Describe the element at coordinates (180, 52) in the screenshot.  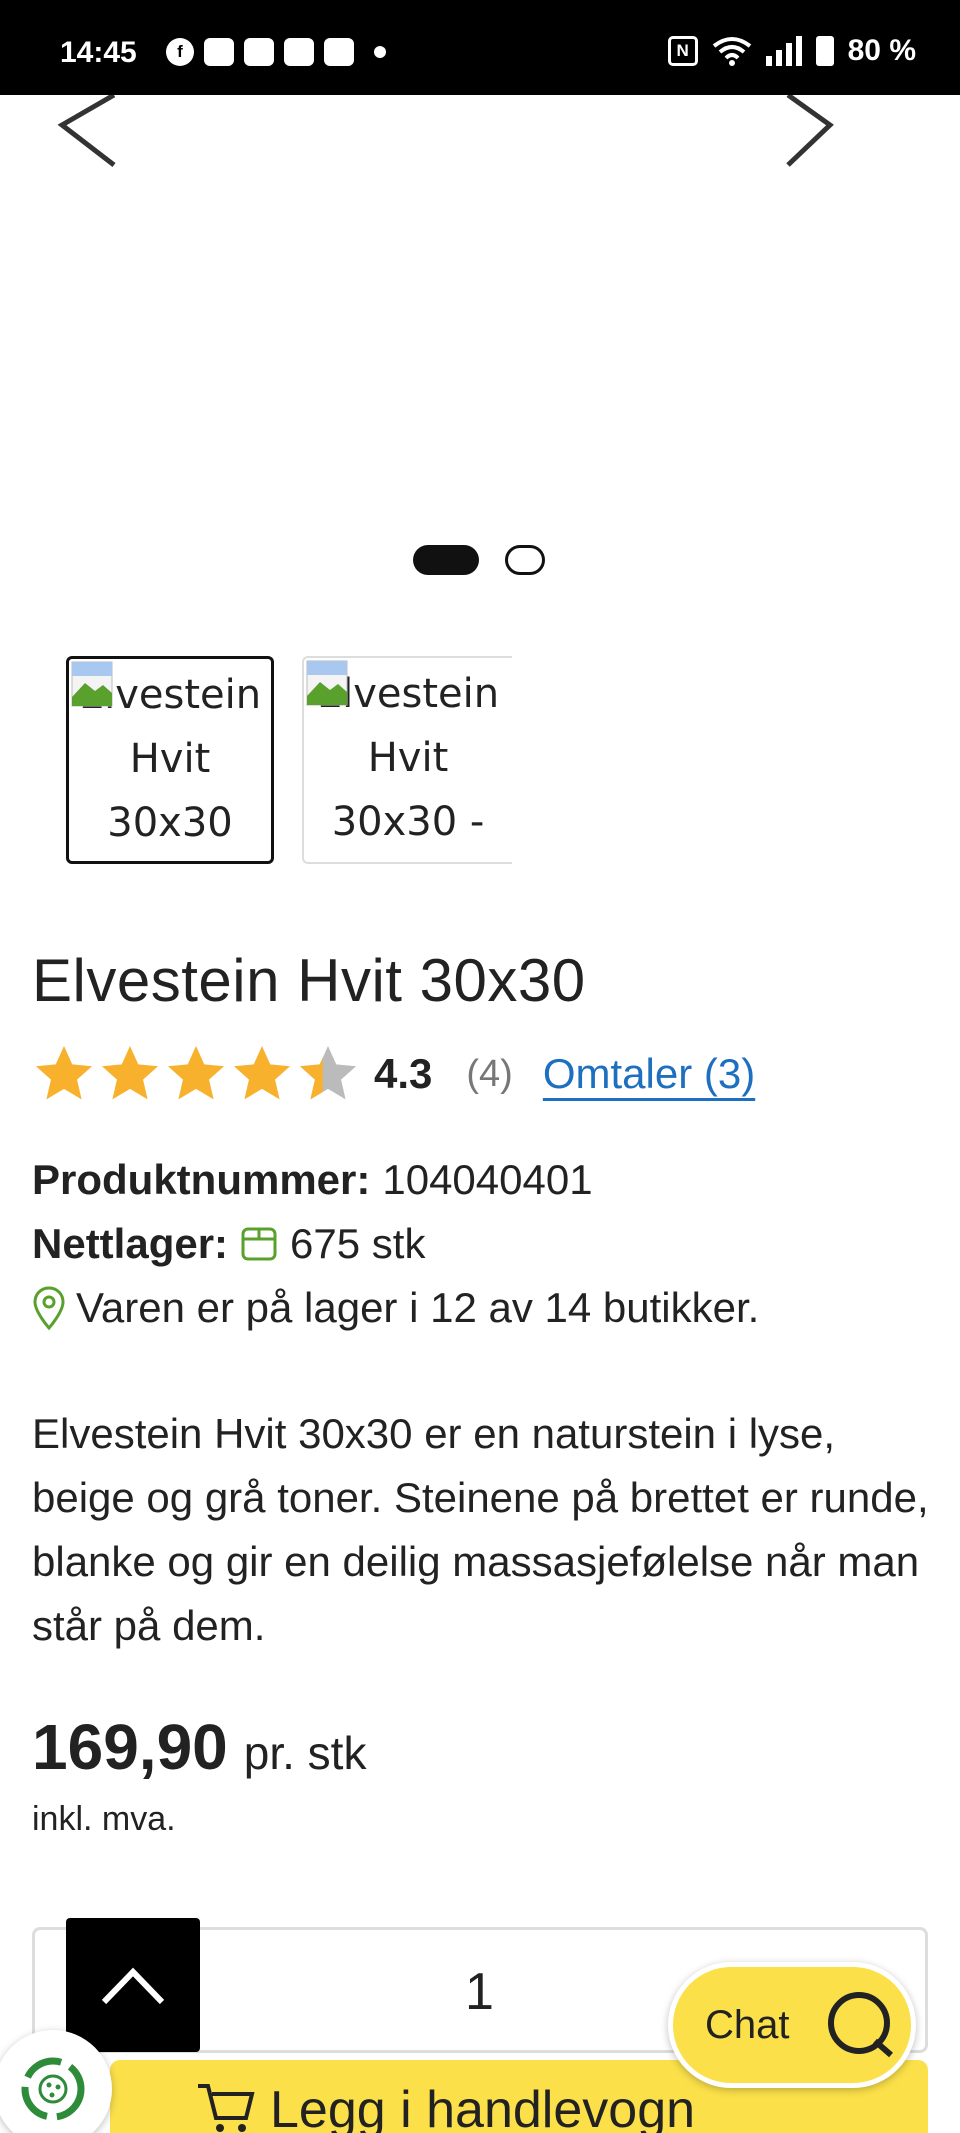
I see `facebook-icon: f` at that location.